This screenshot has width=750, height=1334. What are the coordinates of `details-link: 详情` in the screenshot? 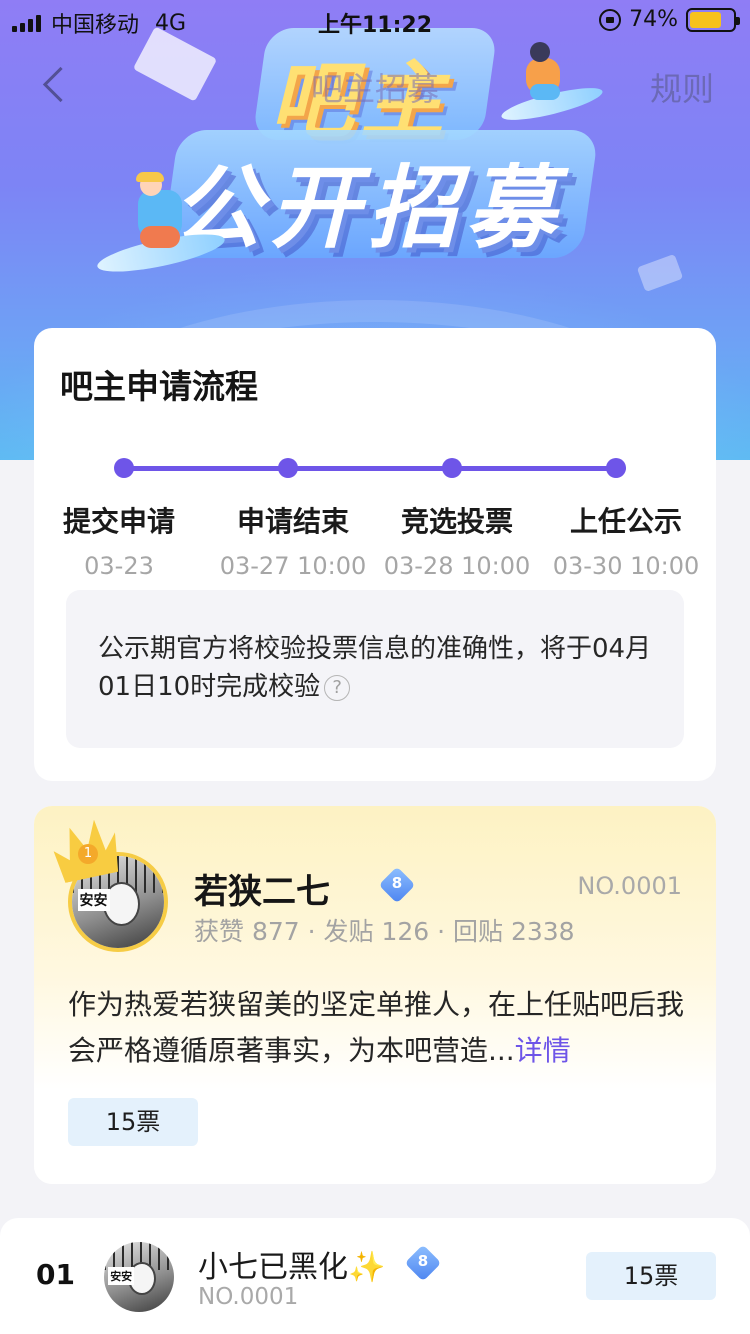 It's located at (543, 1050).